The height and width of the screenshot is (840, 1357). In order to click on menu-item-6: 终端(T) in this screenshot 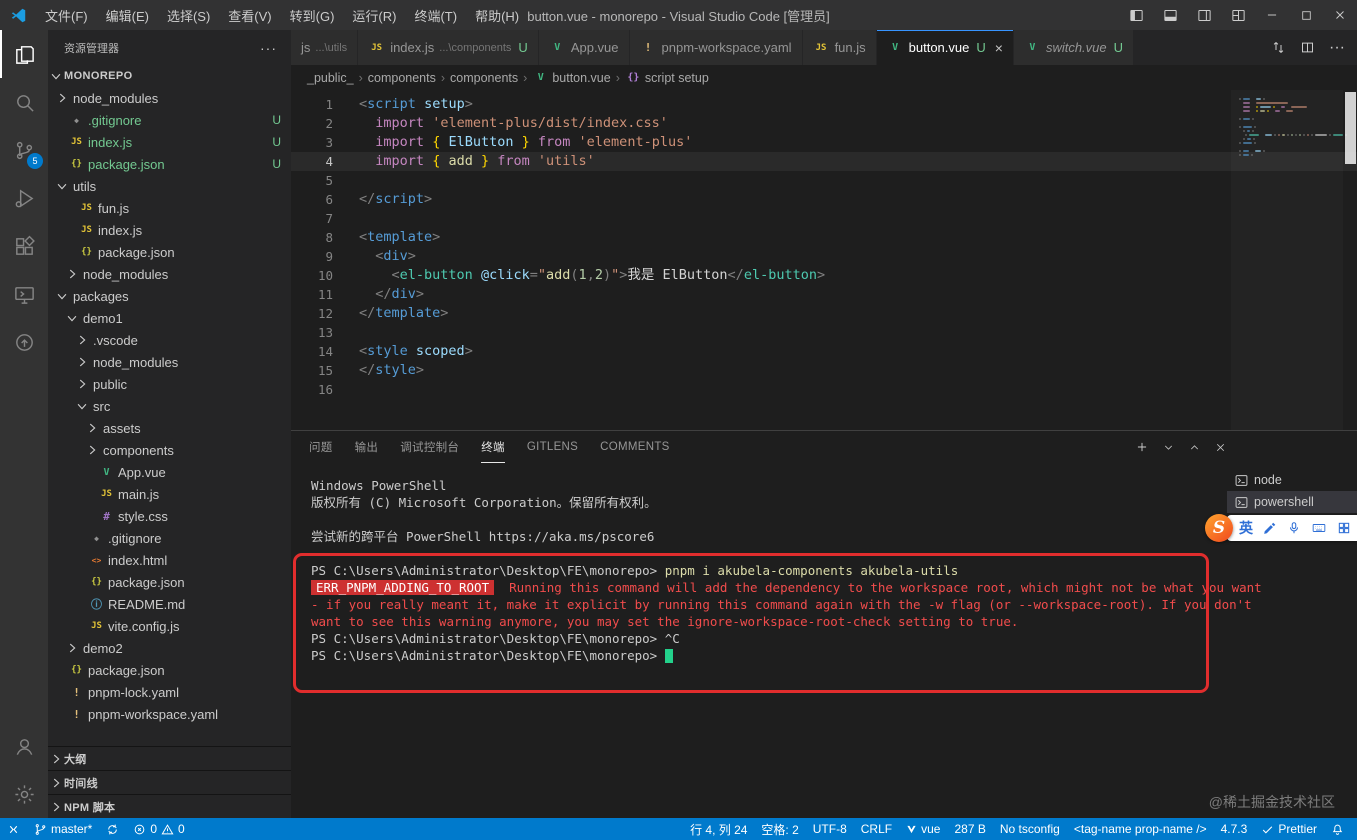, I will do `click(435, 15)`.